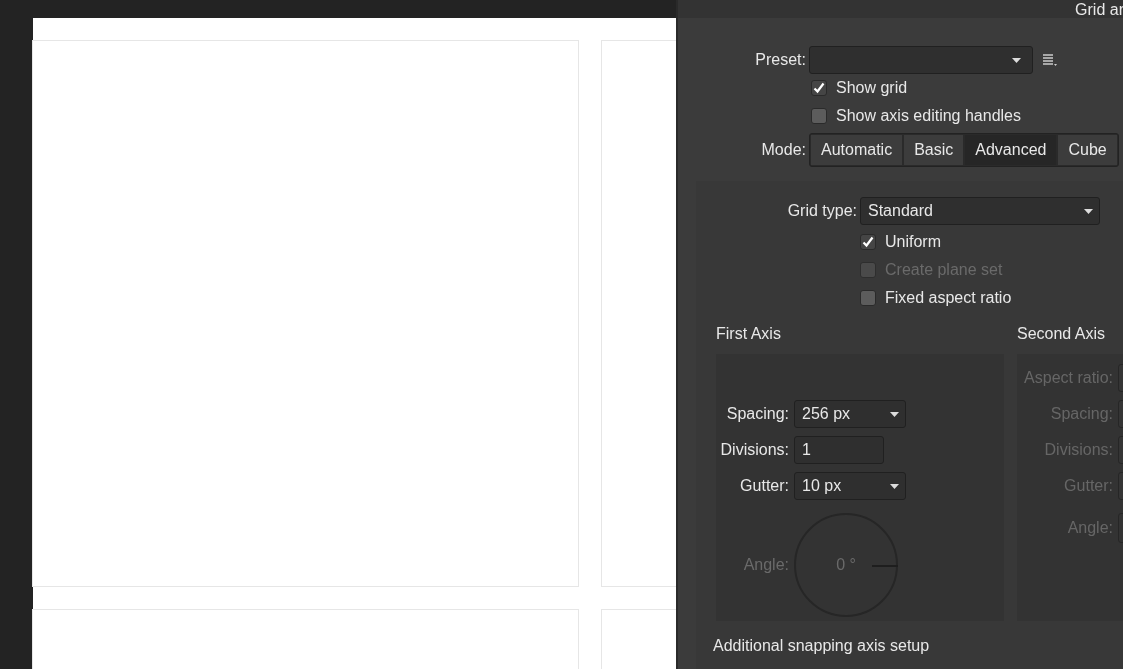  What do you see at coordinates (850, 486) in the screenshot?
I see `dropdown: 10 px` at bounding box center [850, 486].